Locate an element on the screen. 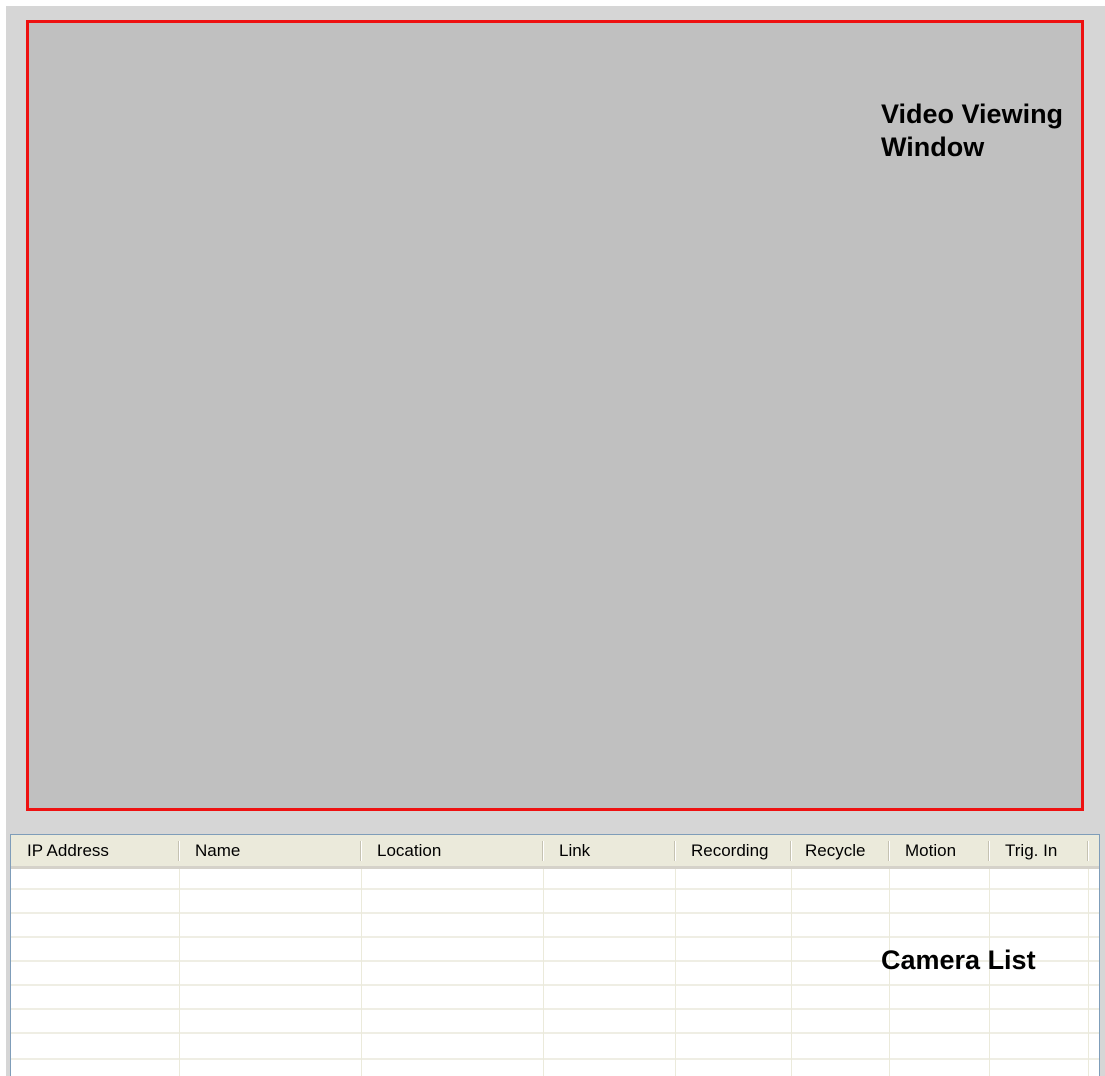 This screenshot has width=1105, height=1076. column-header-ip-address: IP Address is located at coordinates (95, 850).